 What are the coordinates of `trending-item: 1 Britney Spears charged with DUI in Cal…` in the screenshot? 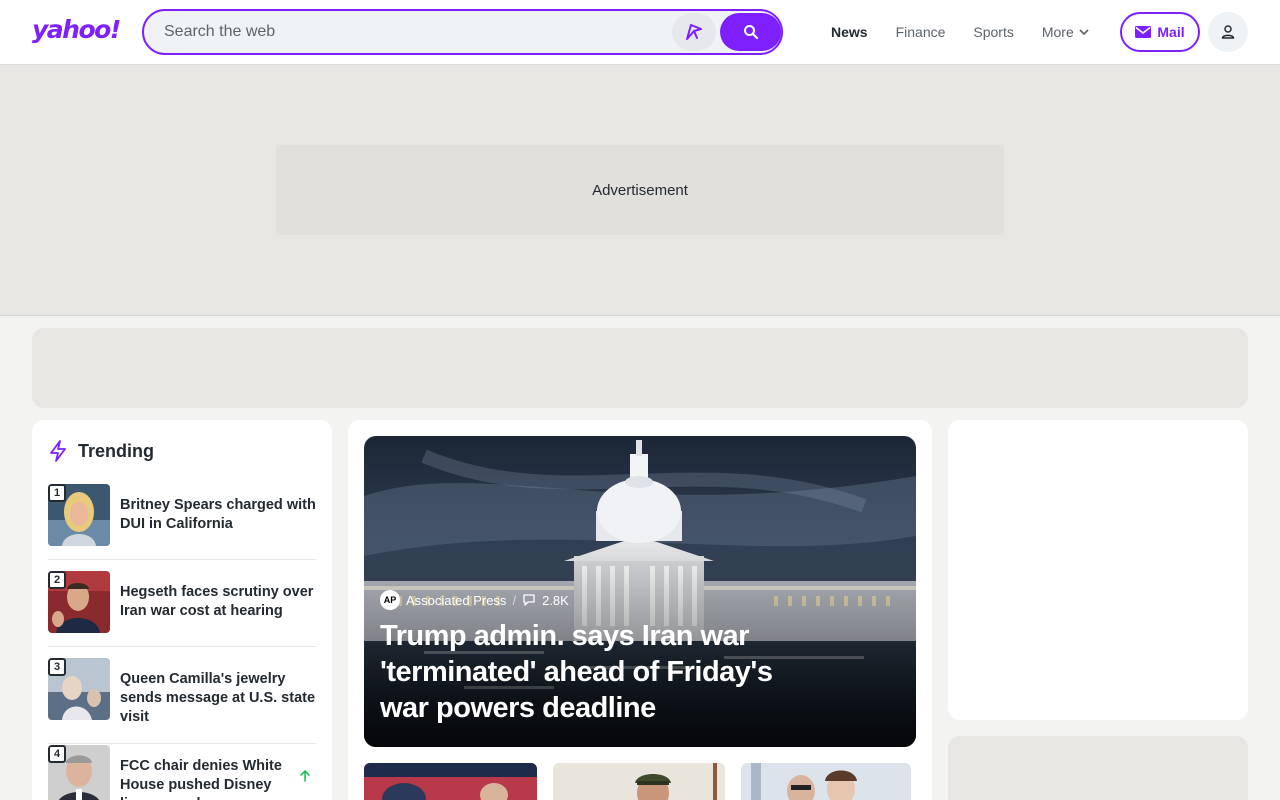 It's located at (182, 522).